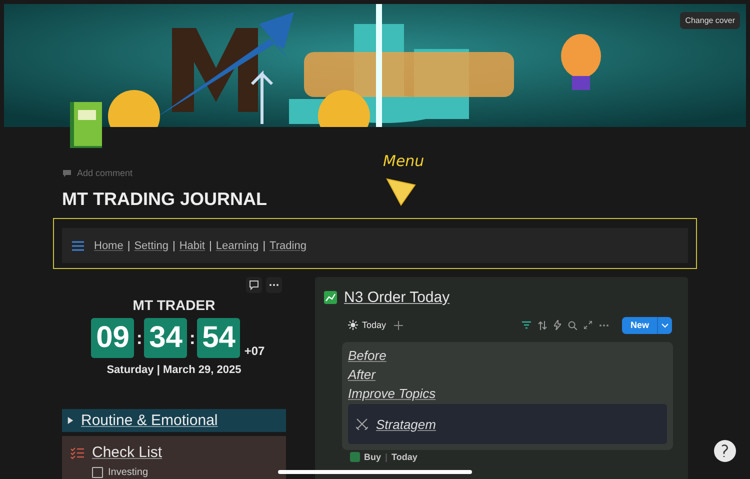 The height and width of the screenshot is (479, 750). I want to click on annotation-label: Menu, so click(403, 161).